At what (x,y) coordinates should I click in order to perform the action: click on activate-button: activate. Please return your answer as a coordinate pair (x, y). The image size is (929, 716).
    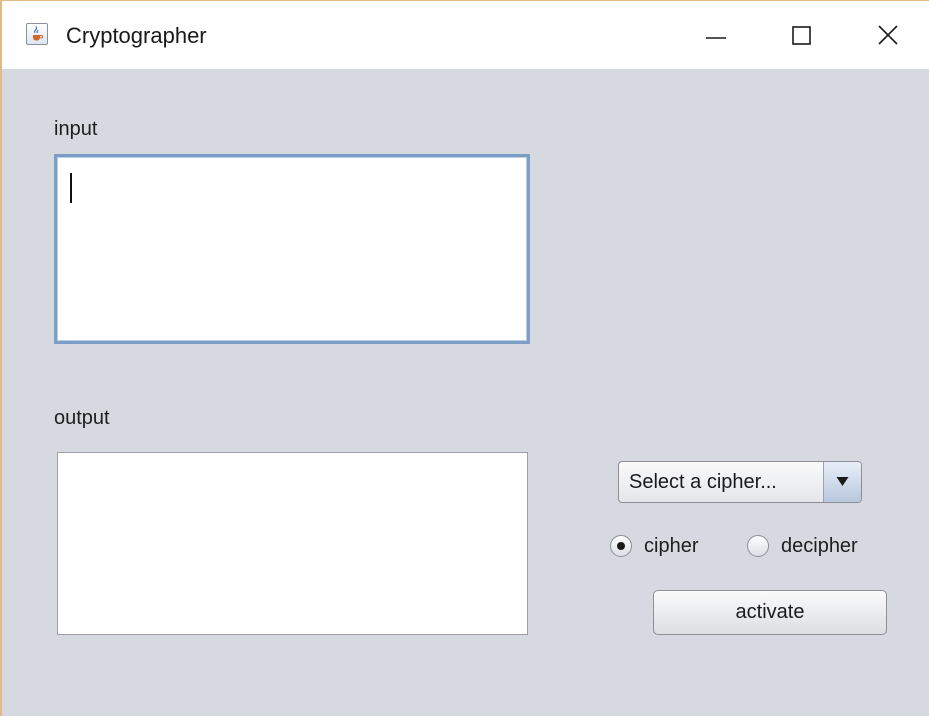
    Looking at the image, I should click on (770, 612).